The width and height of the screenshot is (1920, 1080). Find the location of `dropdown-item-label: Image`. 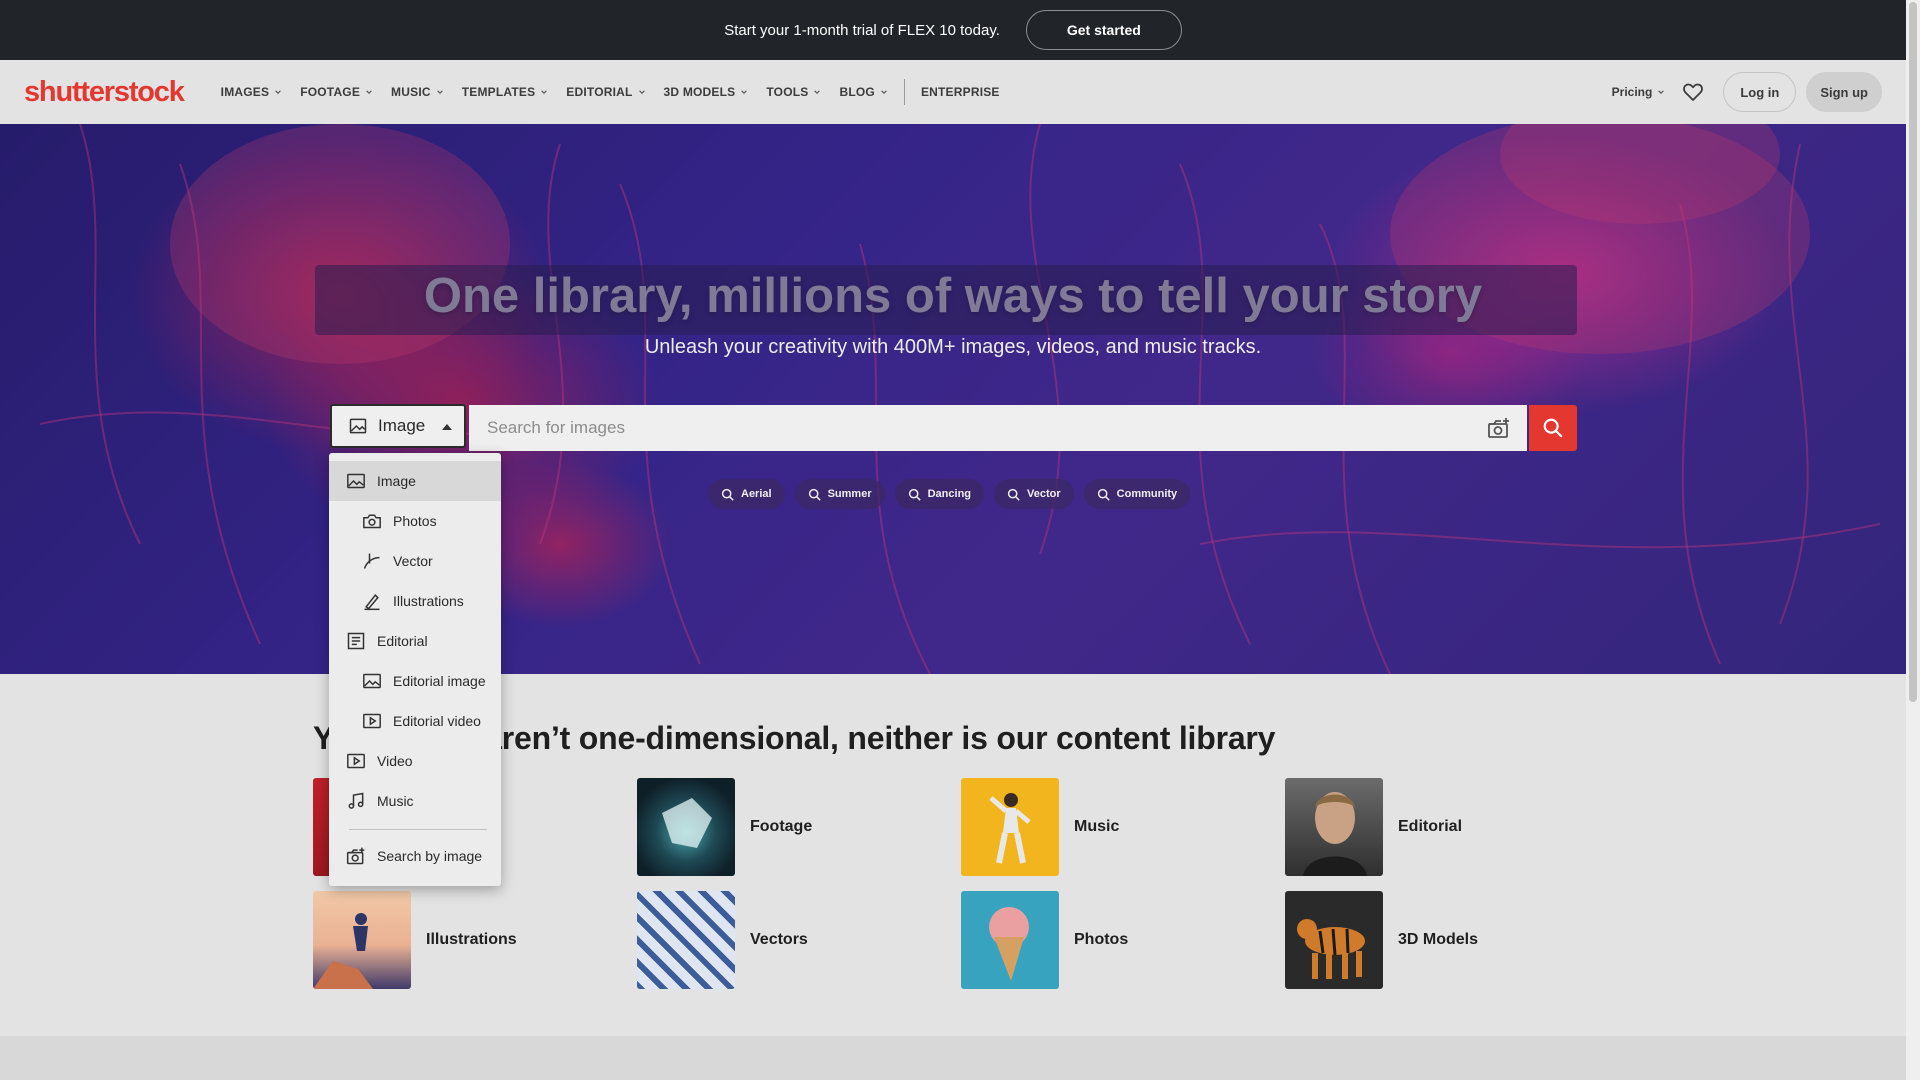

dropdown-item-label: Image is located at coordinates (396, 481).